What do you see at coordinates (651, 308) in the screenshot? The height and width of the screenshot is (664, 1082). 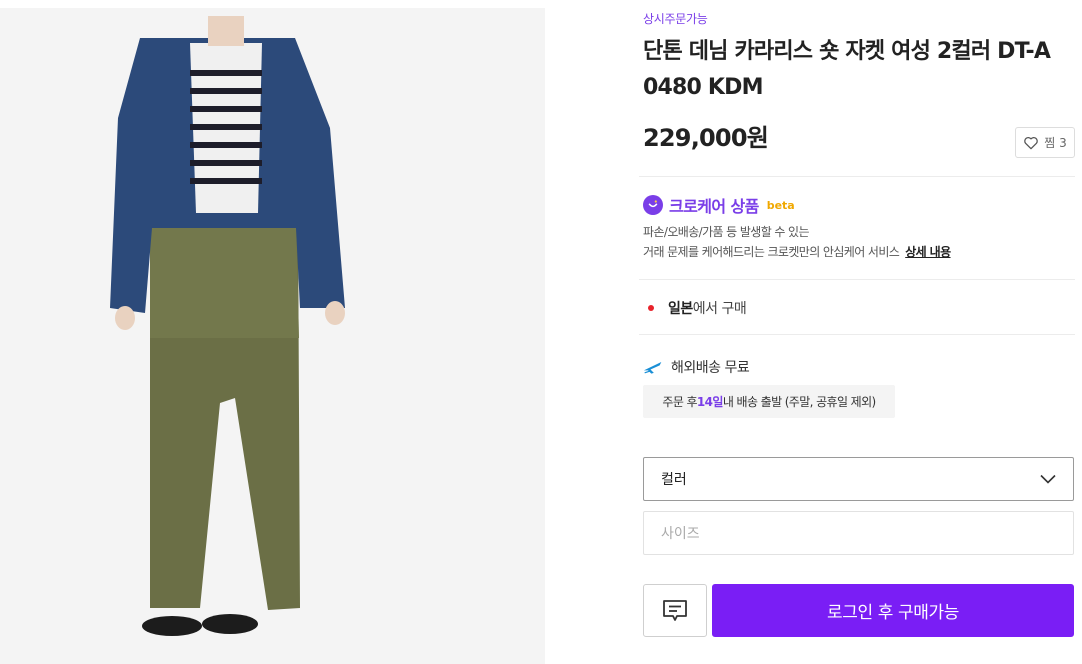 I see `origin-flag-icon` at bounding box center [651, 308].